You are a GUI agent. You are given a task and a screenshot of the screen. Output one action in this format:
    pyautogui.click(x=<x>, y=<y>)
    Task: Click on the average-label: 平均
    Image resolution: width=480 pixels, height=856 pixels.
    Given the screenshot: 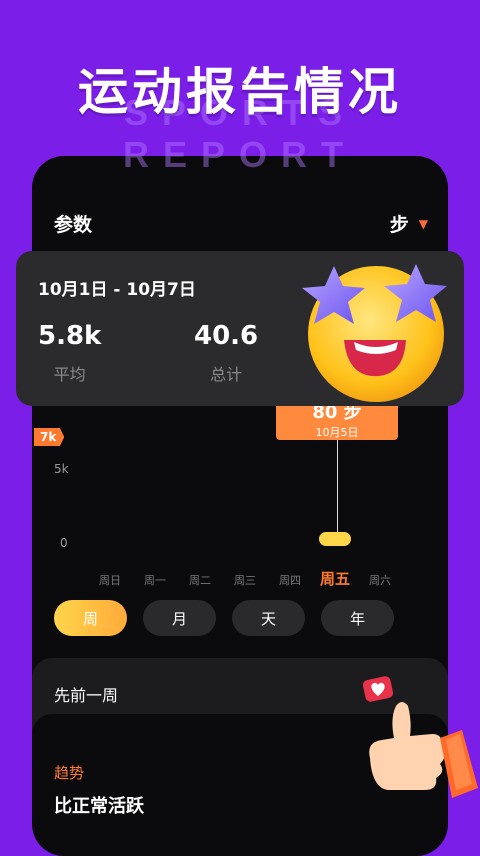 What is the action you would take?
    pyautogui.click(x=69, y=374)
    